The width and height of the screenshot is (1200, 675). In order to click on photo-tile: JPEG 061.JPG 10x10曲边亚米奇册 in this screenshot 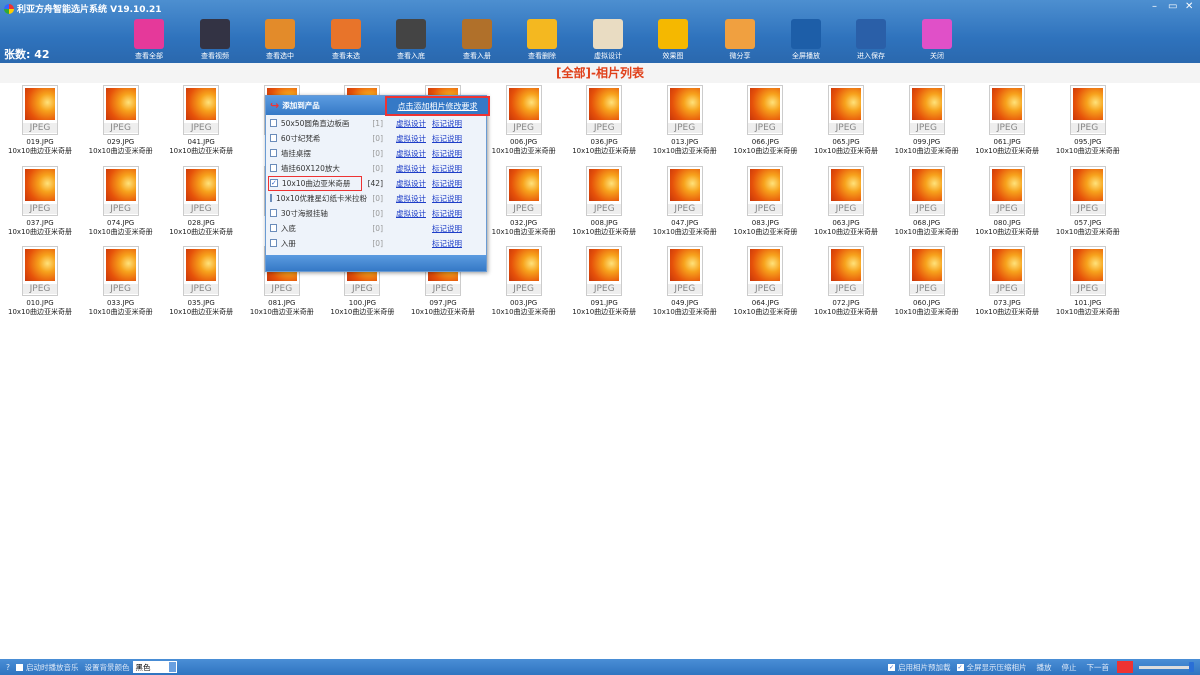, I will do `click(1007, 120)`.